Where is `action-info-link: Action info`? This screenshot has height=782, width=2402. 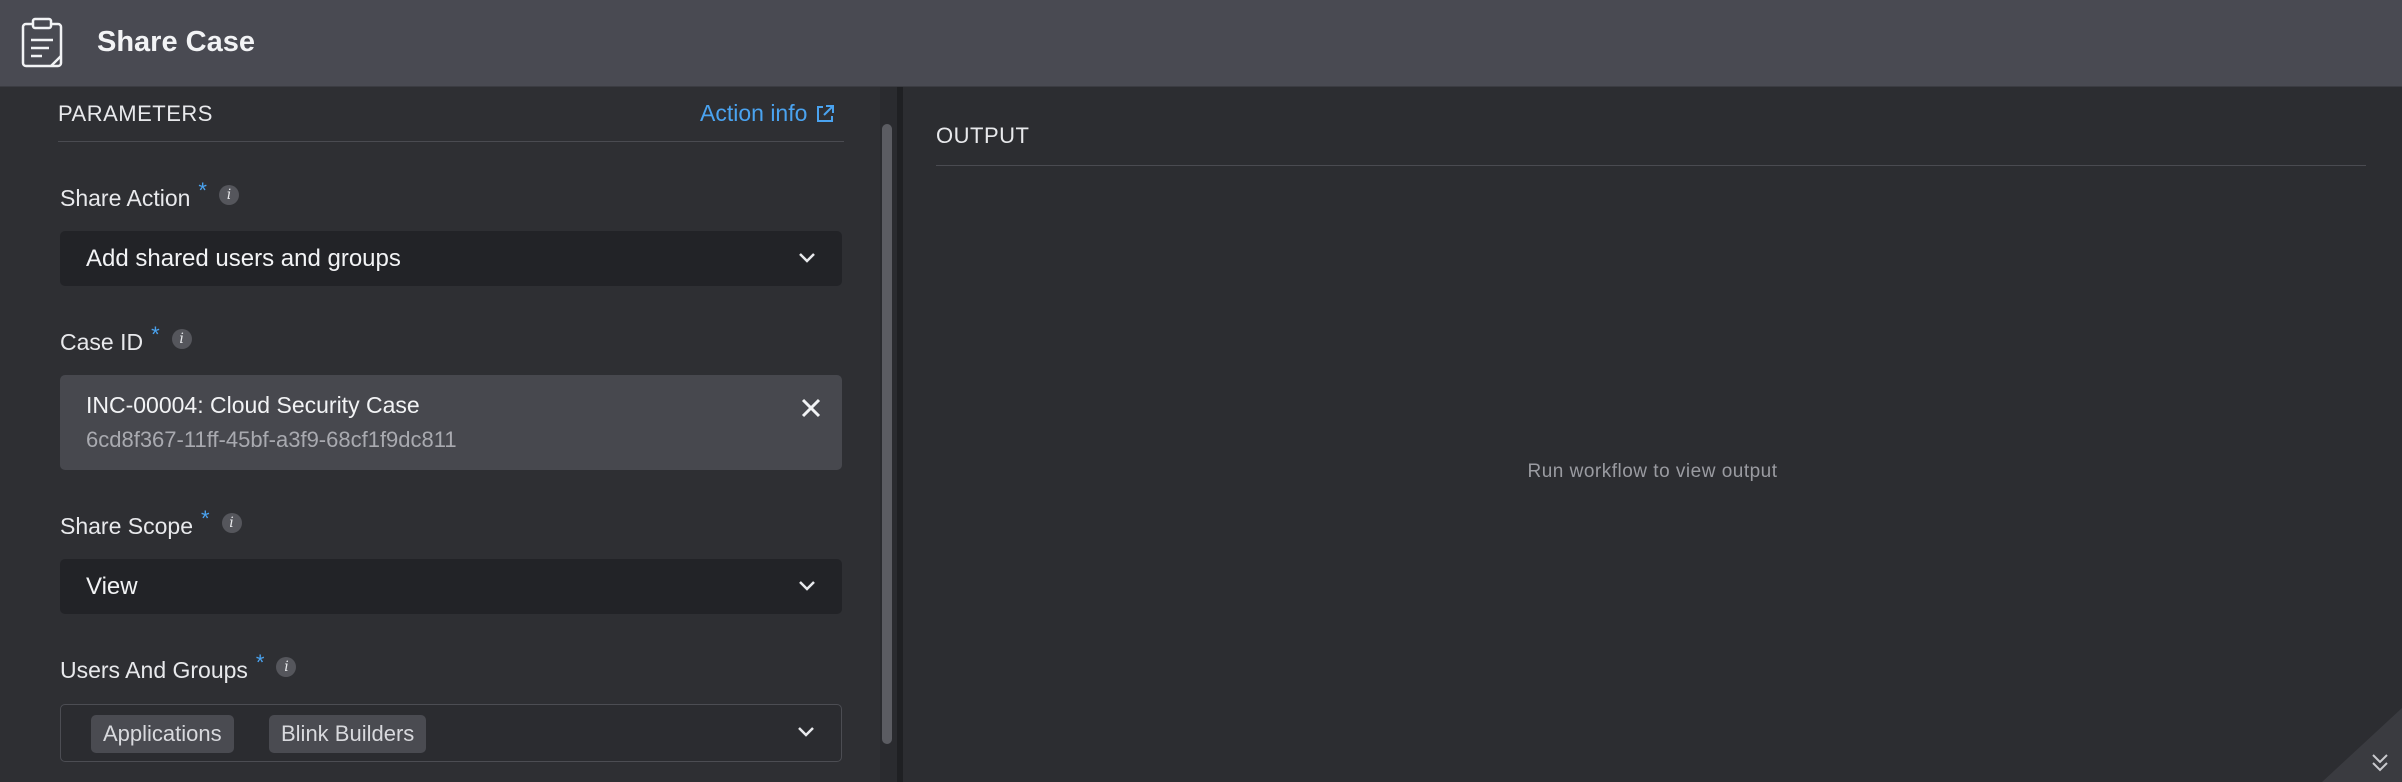
action-info-link: Action info is located at coordinates (767, 113).